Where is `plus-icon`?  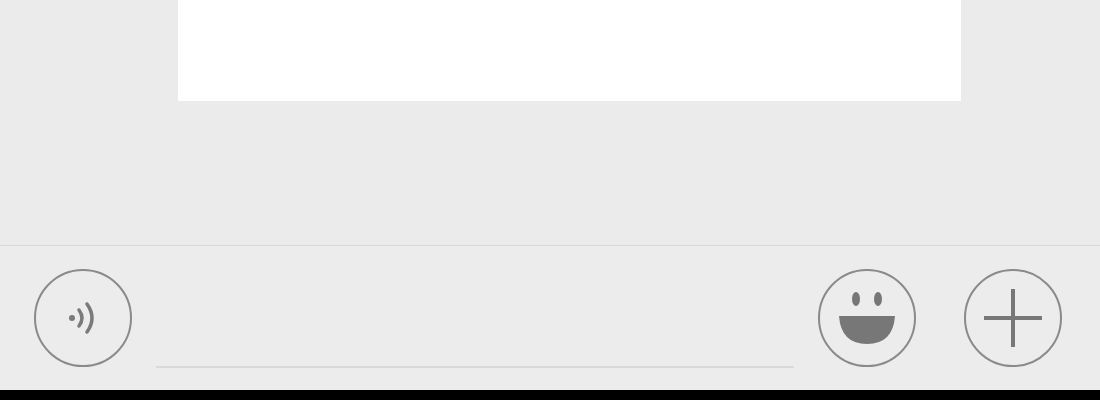
plus-icon is located at coordinates (1013, 318).